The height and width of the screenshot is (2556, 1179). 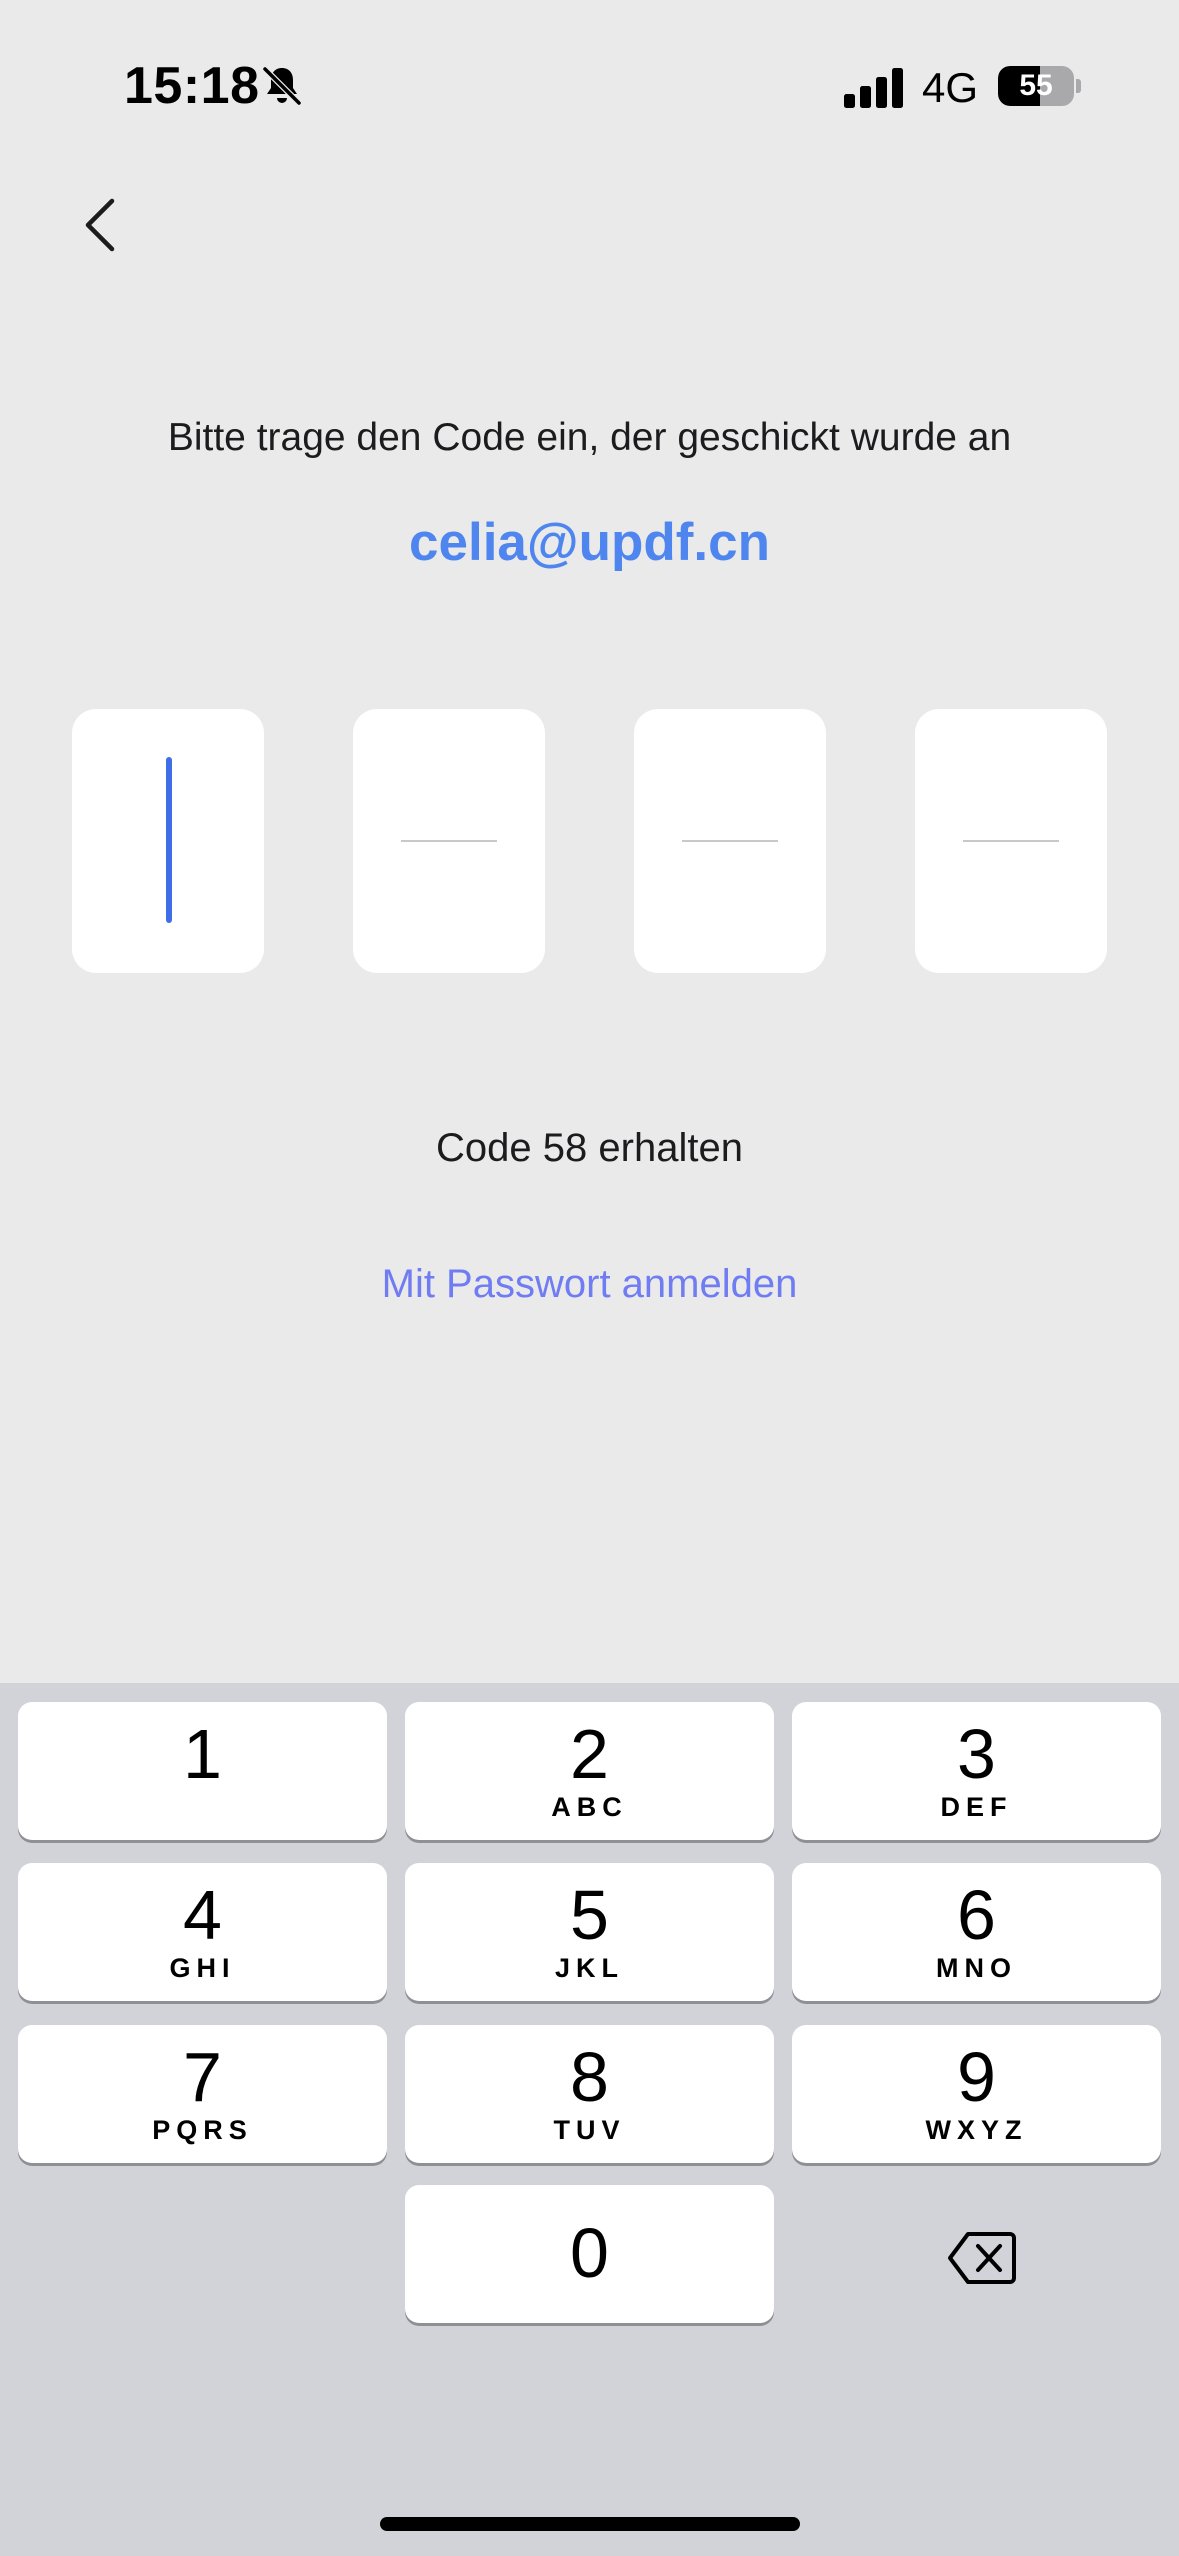 I want to click on battery-cap, so click(x=1078, y=86).